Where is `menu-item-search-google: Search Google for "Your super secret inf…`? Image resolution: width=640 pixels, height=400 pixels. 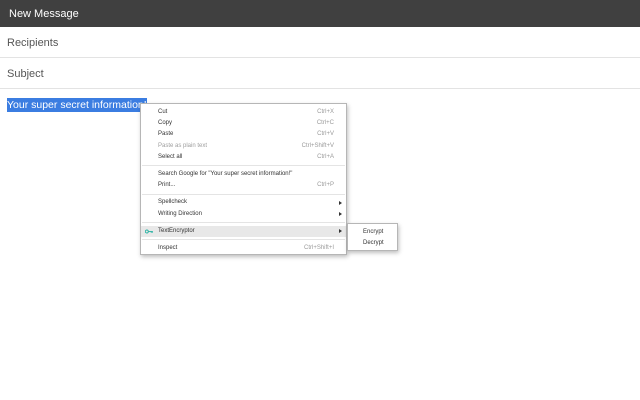 menu-item-search-google: Search Google for "Your super secret inf… is located at coordinates (243, 174).